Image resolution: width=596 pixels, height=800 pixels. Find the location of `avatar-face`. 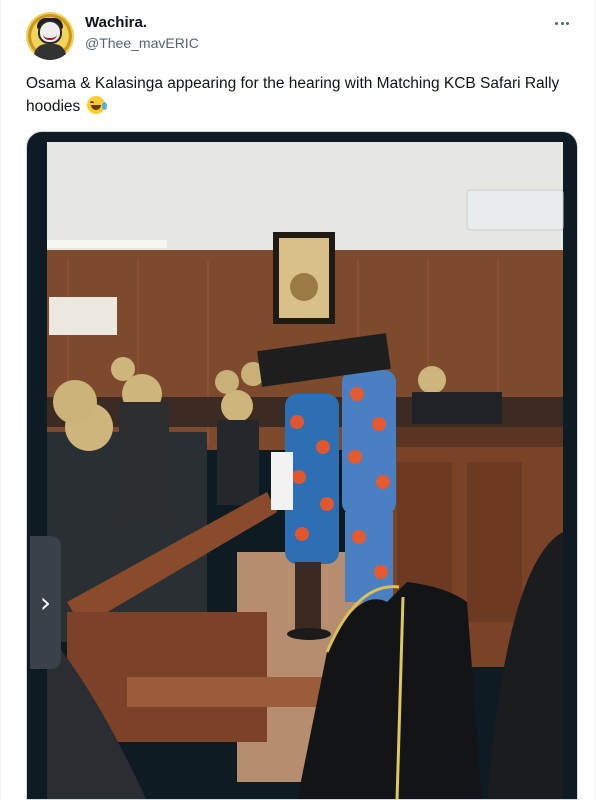

avatar-face is located at coordinates (50, 32).